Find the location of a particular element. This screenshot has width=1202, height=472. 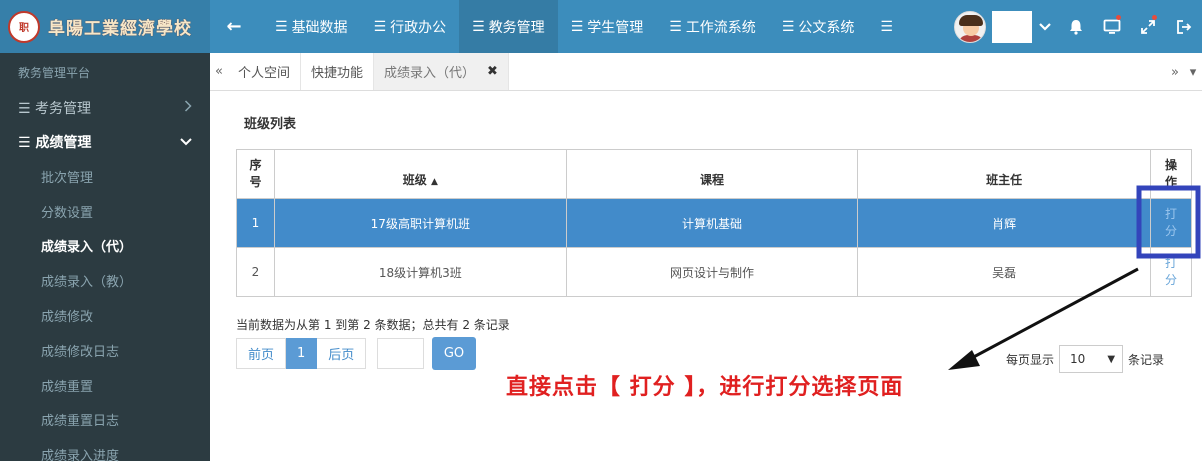

nav-item-admin-office: ☰ 行政办公 is located at coordinates (410, 26).